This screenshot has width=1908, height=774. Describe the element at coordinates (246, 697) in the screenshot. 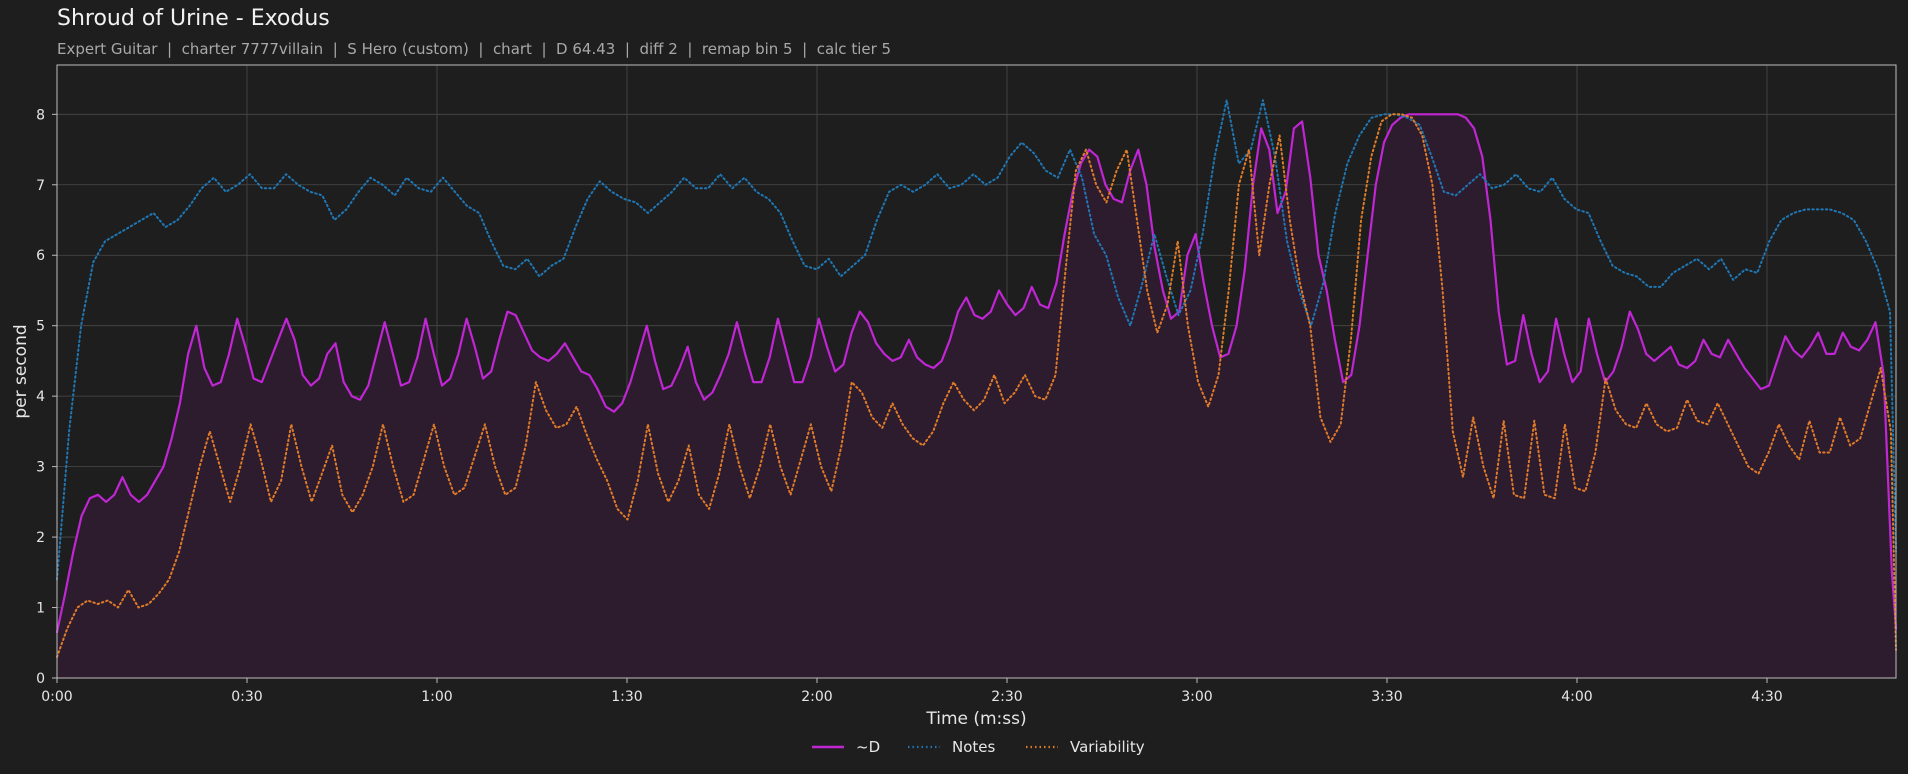

I see `x-tick-label: 0:30` at that location.